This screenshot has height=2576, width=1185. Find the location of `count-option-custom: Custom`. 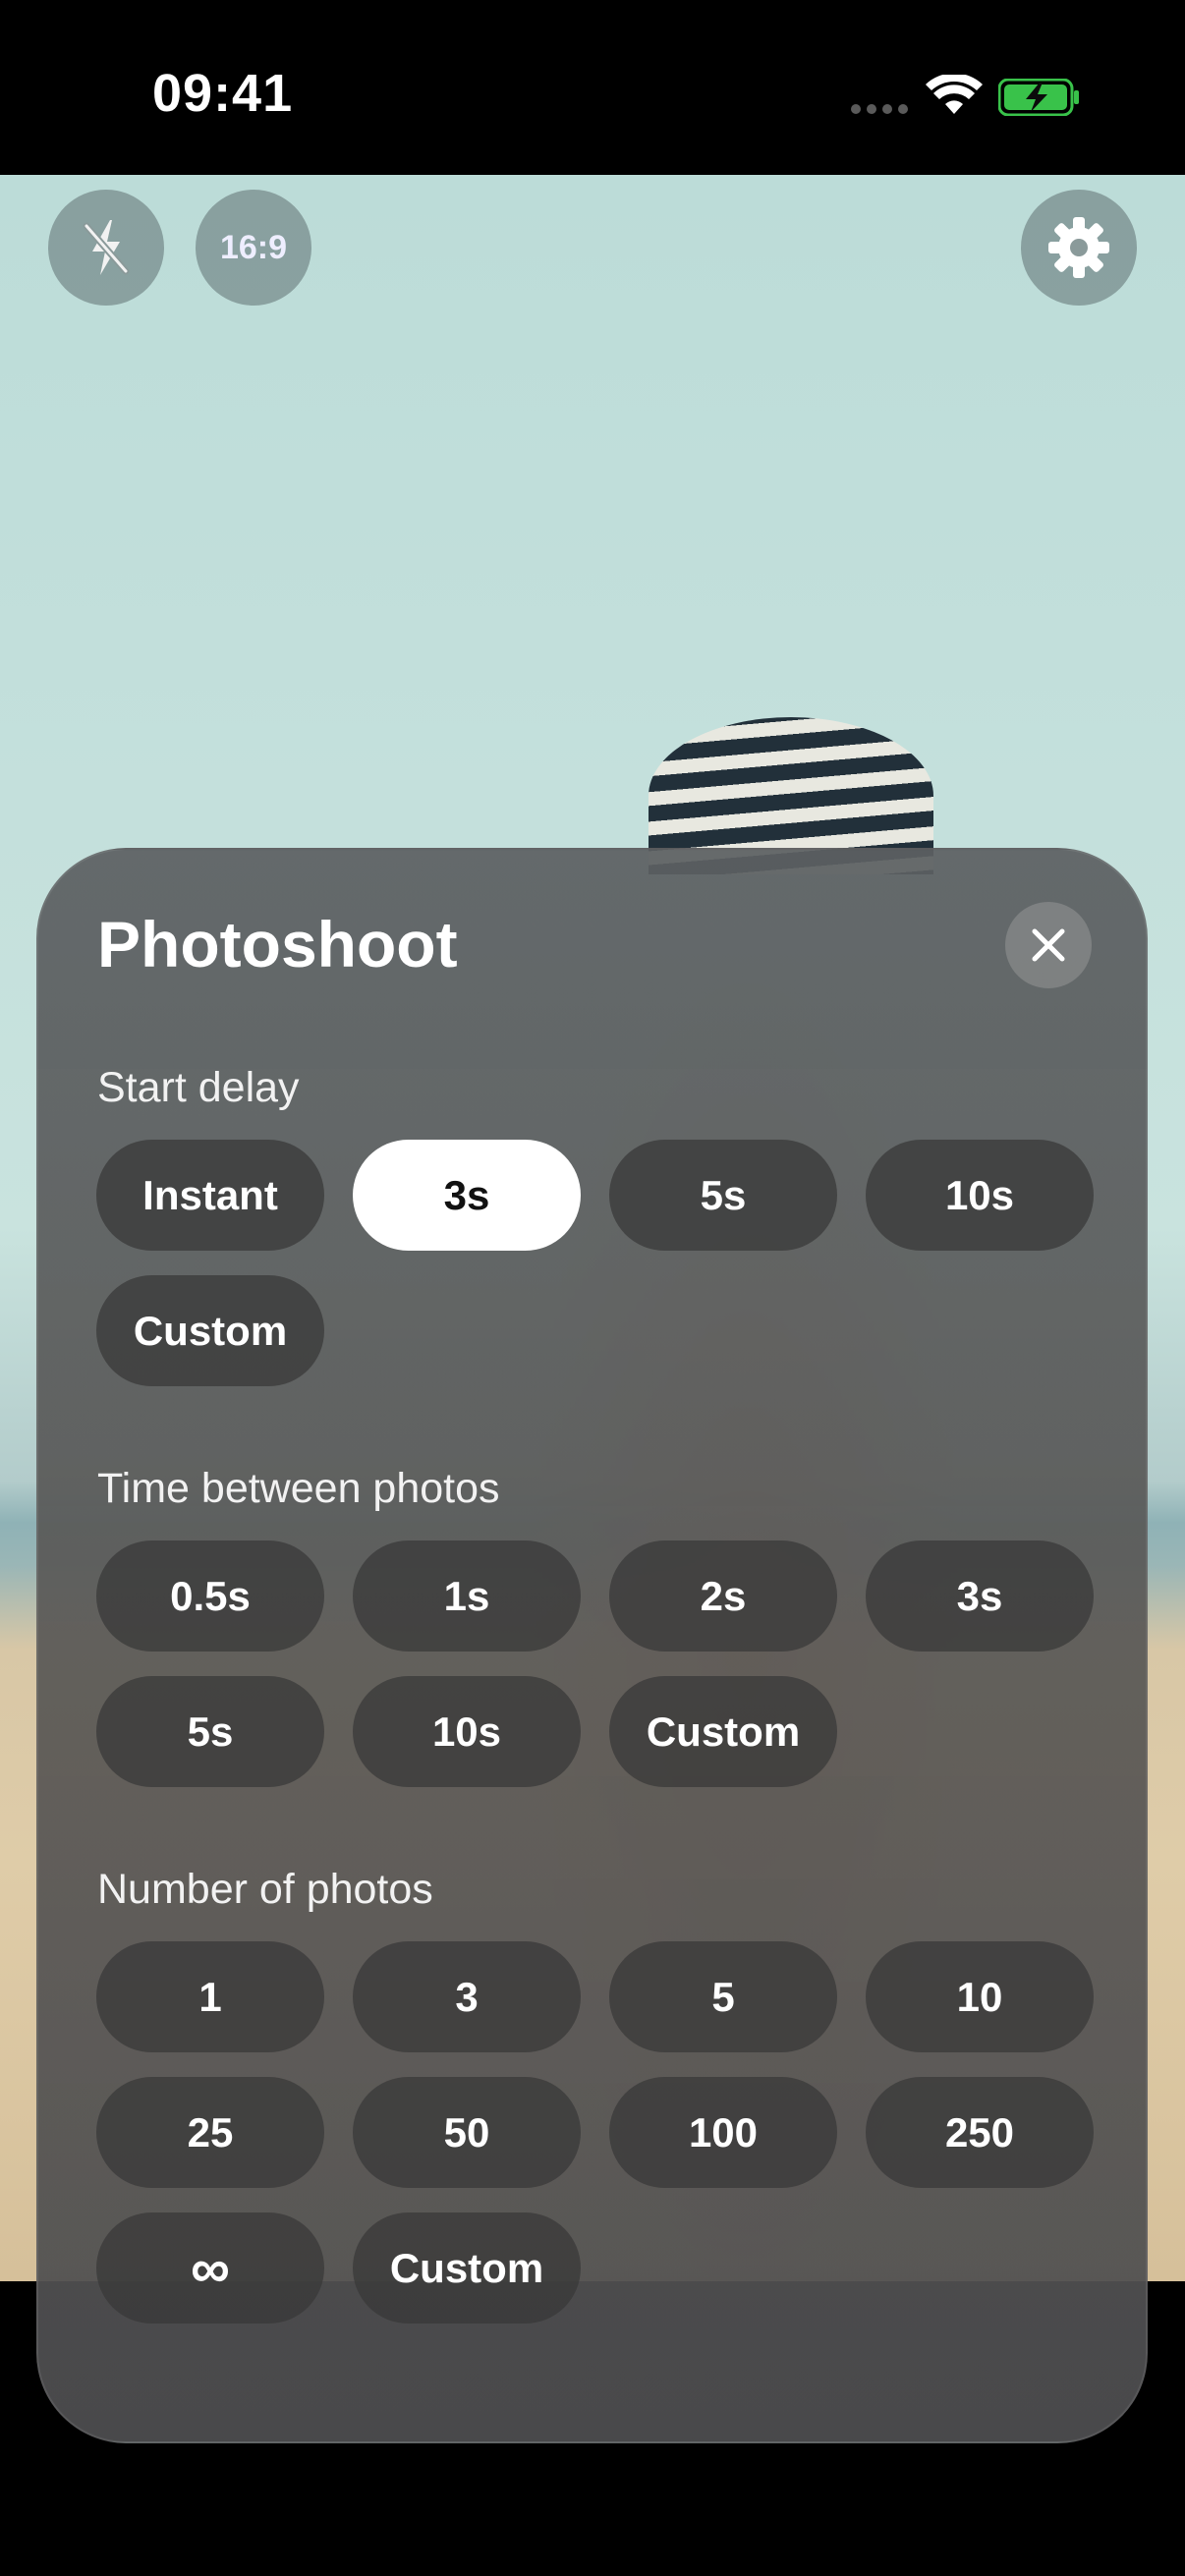

count-option-custom: Custom is located at coordinates (467, 2268).